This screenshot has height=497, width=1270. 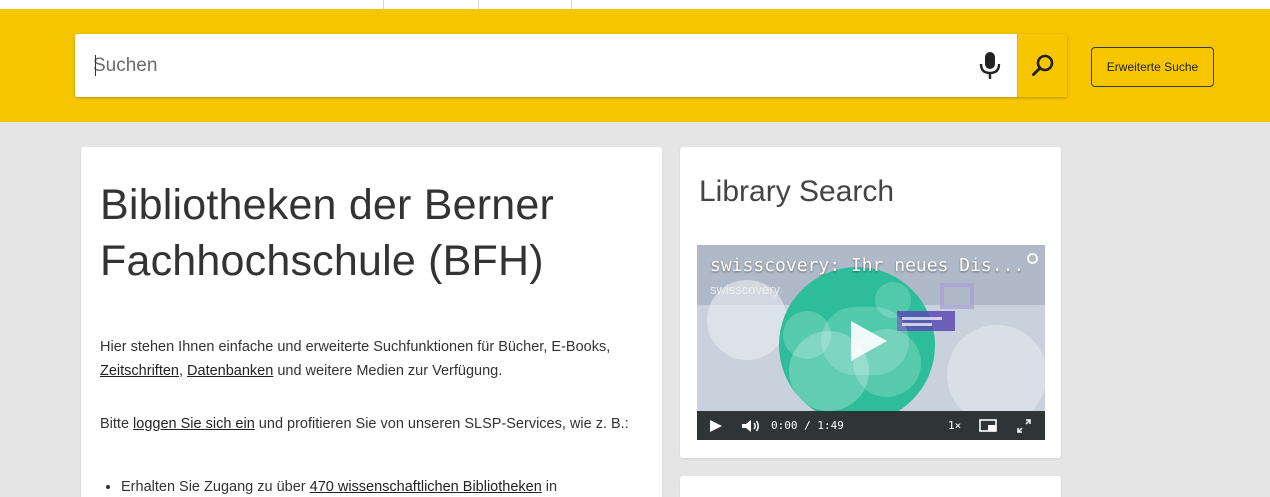 I want to click on search-icon, so click(x=1043, y=65).